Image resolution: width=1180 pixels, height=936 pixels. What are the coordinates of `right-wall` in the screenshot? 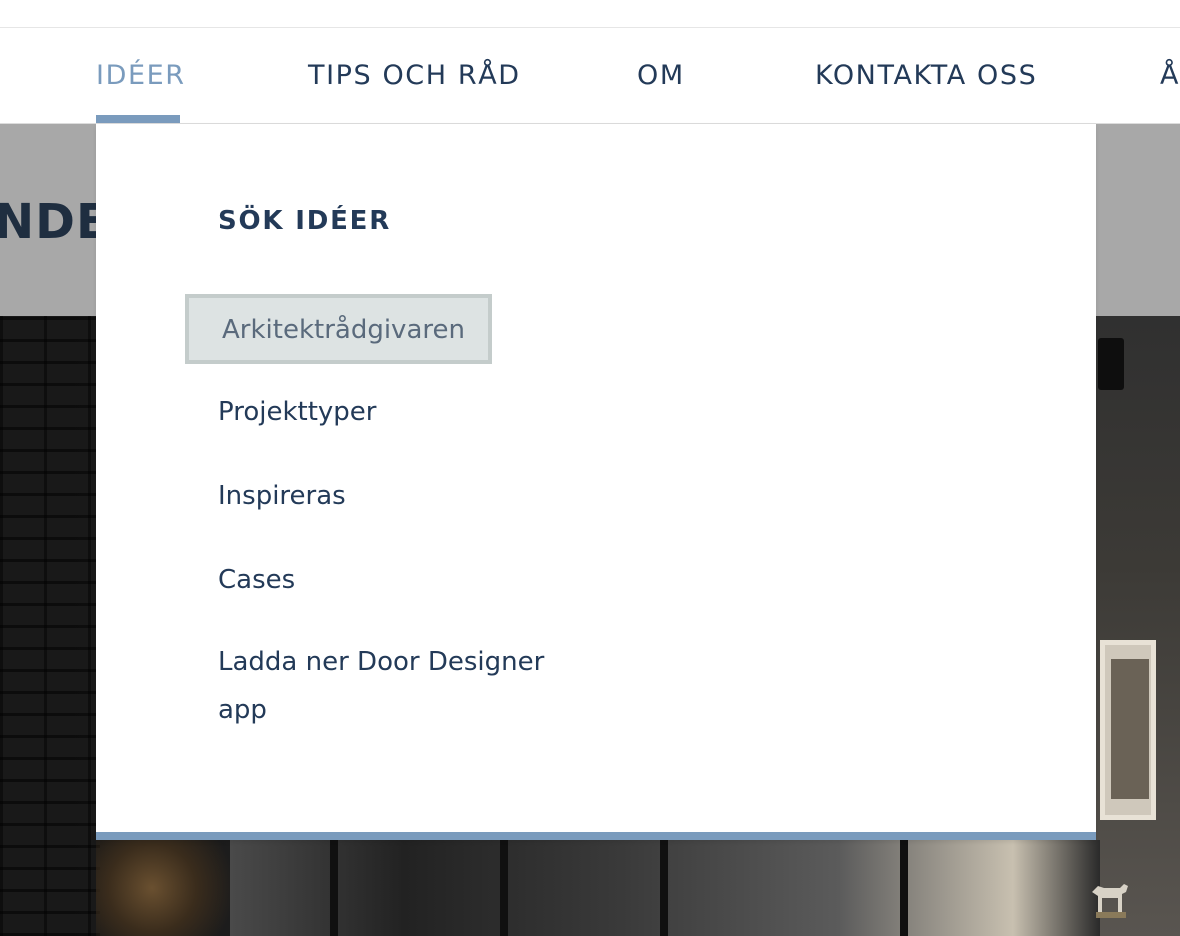 It's located at (1138, 626).